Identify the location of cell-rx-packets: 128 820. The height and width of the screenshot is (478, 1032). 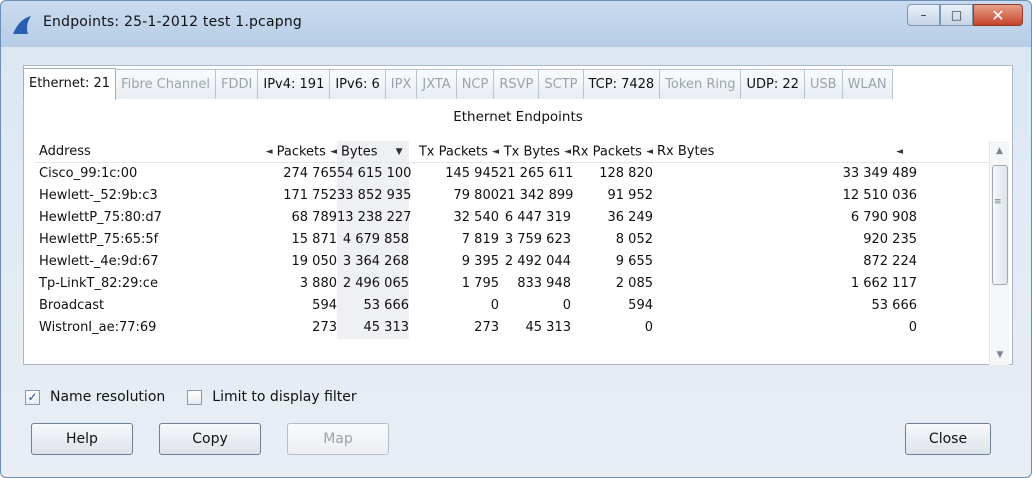
(626, 173).